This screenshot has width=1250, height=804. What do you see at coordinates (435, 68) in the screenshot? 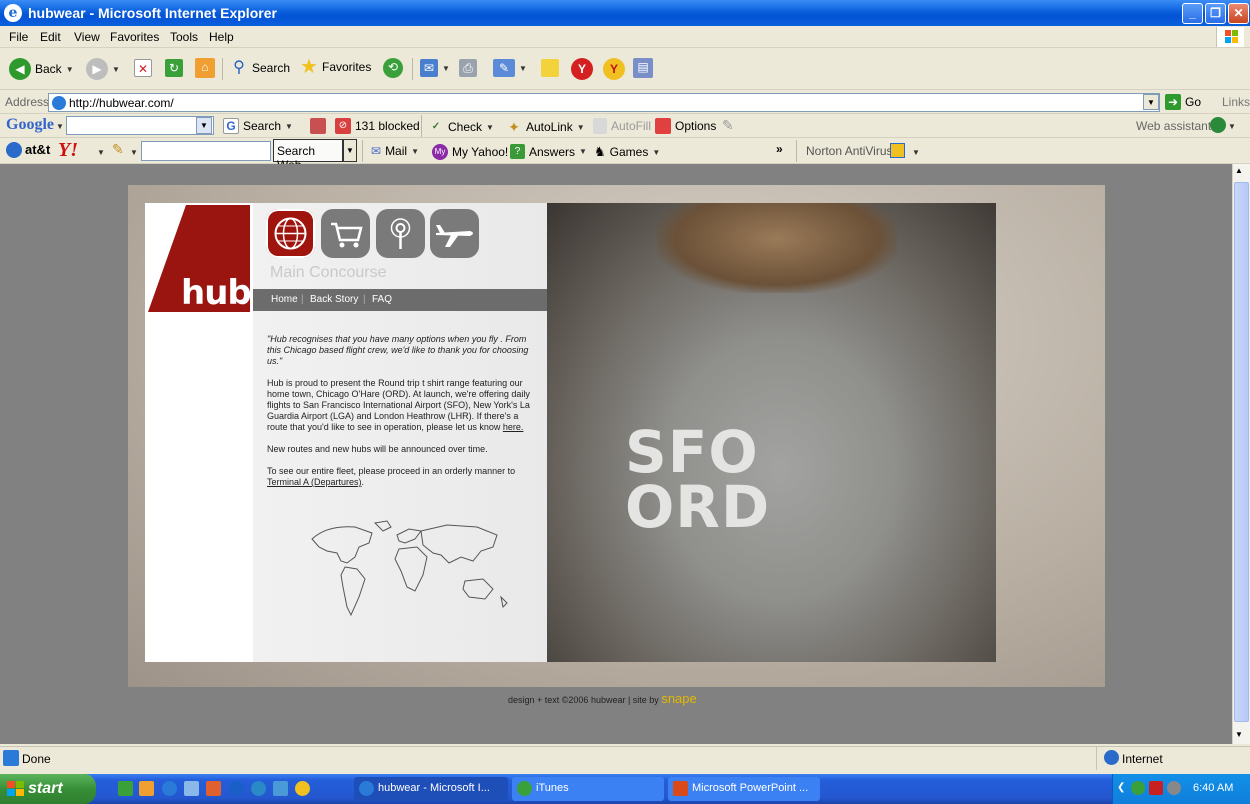
I see `mail-button: ✉ ▼` at bounding box center [435, 68].